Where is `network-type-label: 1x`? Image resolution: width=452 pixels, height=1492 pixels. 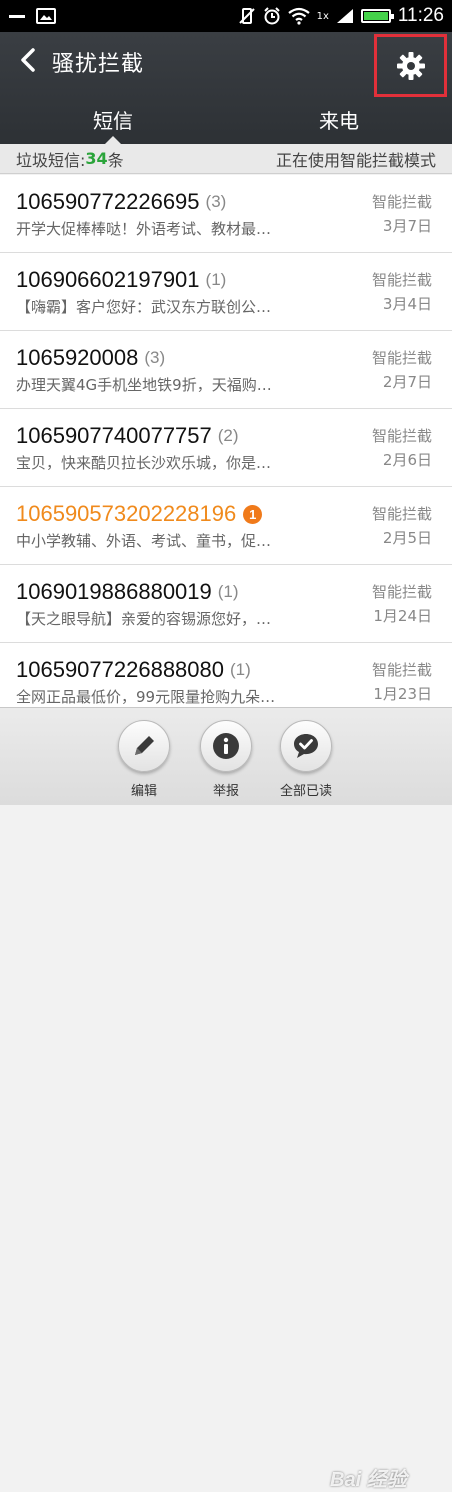 network-type-label: 1x is located at coordinates (322, 16).